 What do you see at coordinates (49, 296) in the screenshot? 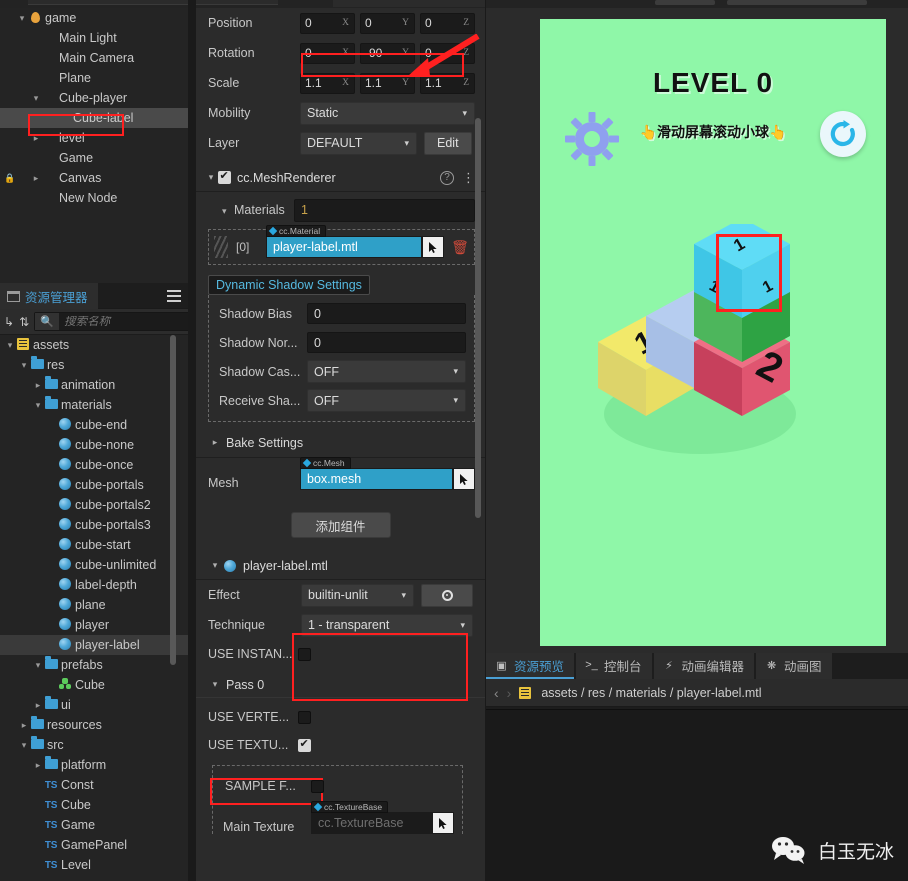
I see `tab-asset-explorer: 资源管理器` at bounding box center [49, 296].